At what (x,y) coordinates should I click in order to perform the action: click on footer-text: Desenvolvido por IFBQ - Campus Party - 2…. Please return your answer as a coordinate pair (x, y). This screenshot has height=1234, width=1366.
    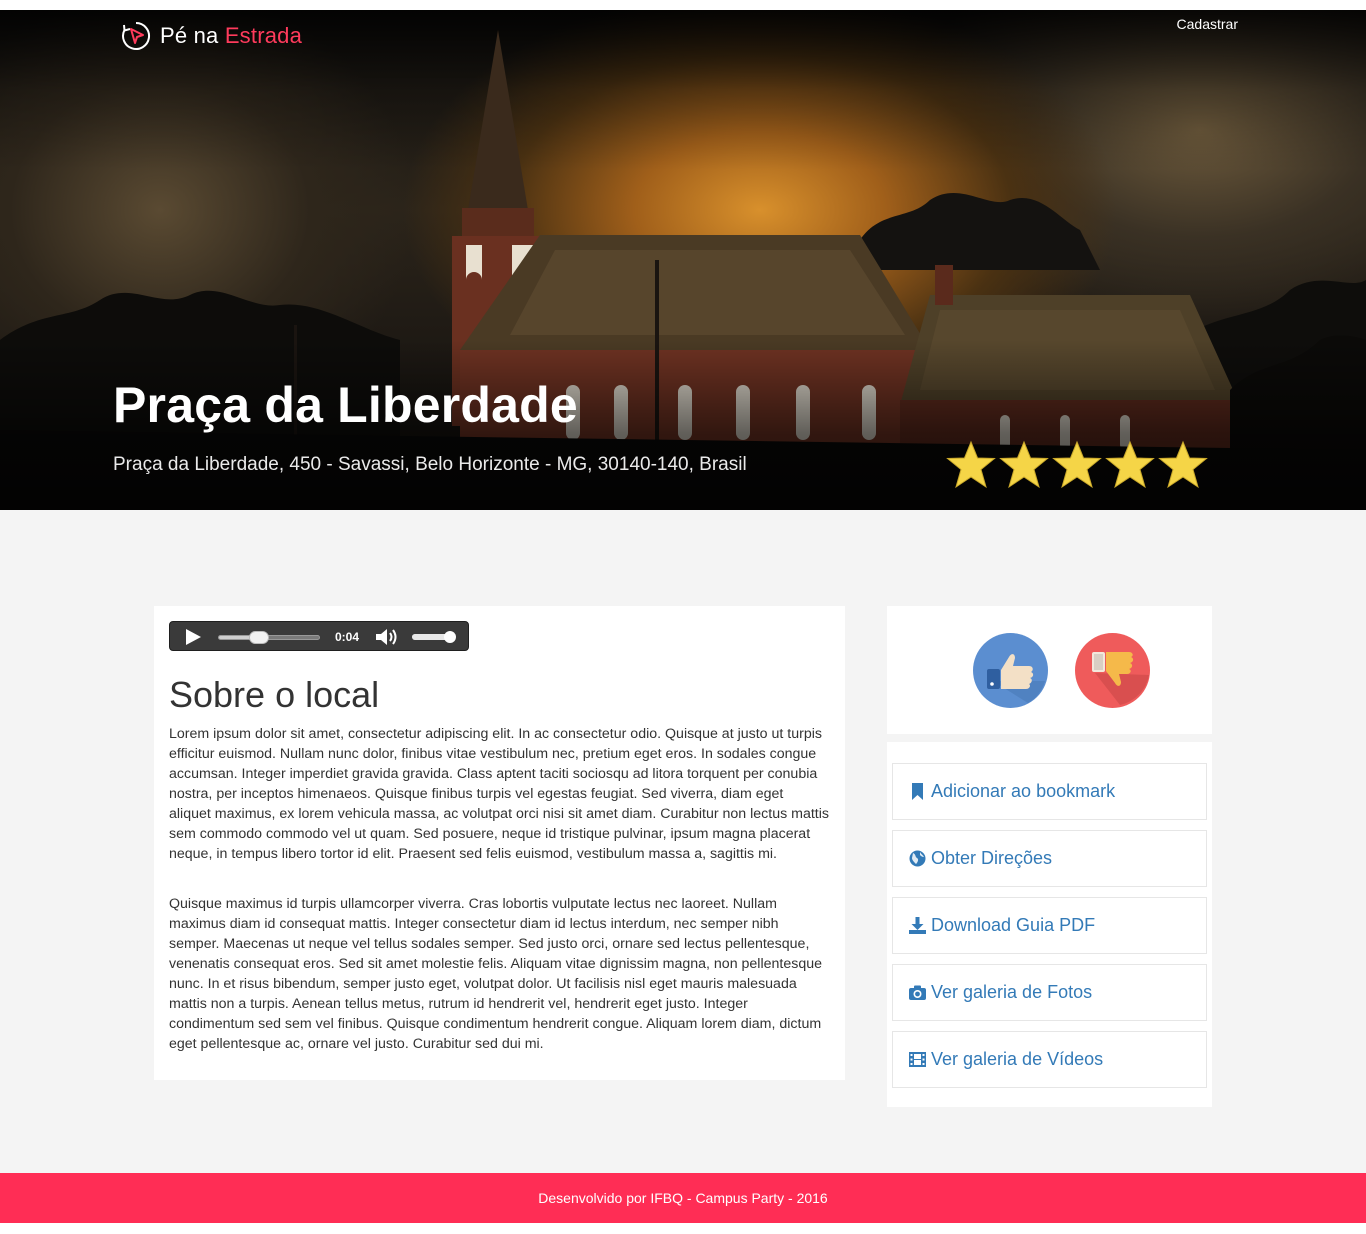
    Looking at the image, I should click on (683, 1198).